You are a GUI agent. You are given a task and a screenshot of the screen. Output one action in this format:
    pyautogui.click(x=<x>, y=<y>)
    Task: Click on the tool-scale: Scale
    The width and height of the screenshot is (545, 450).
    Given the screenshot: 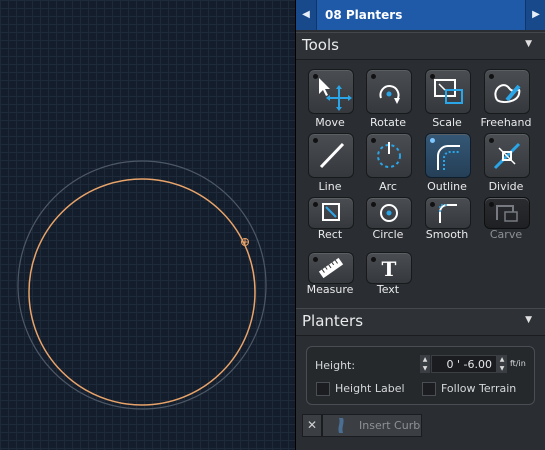 What is the action you would take?
    pyautogui.click(x=442, y=99)
    